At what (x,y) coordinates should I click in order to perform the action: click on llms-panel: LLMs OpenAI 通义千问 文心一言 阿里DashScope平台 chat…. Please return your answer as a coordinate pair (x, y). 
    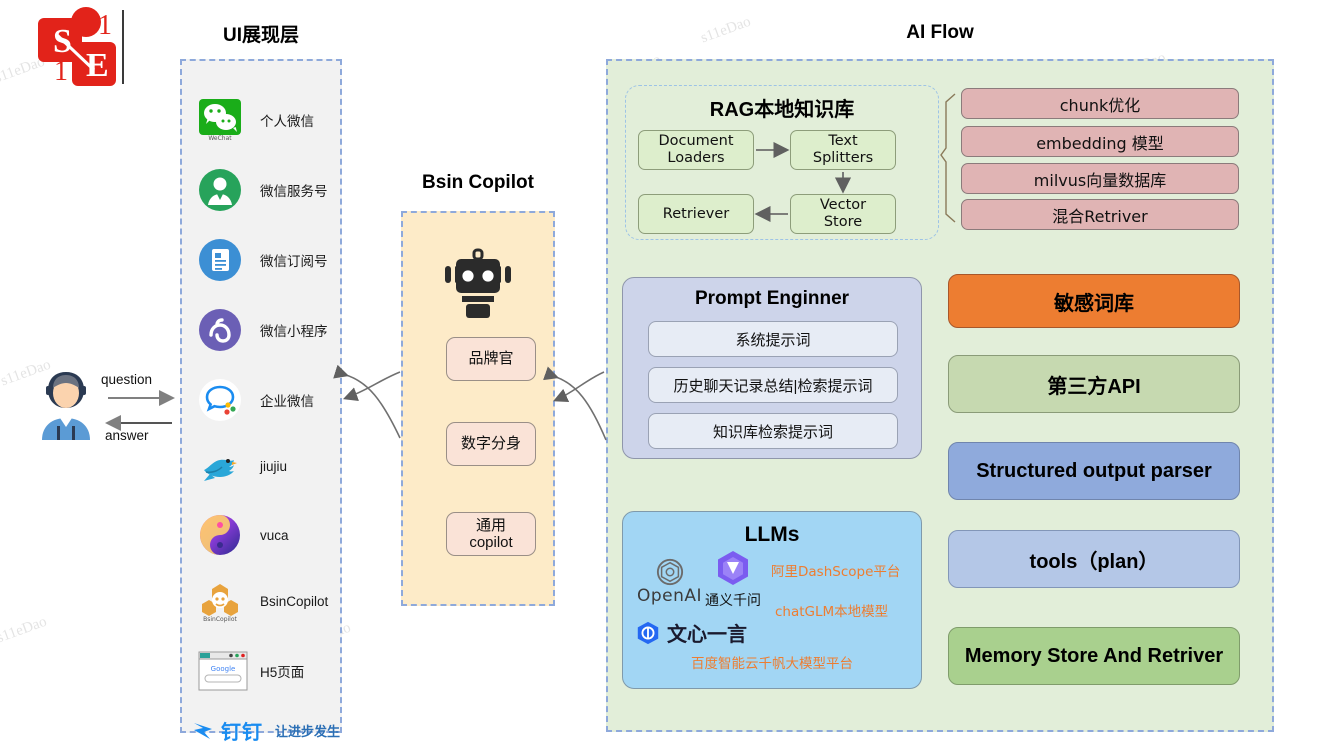
    Looking at the image, I should click on (772, 600).